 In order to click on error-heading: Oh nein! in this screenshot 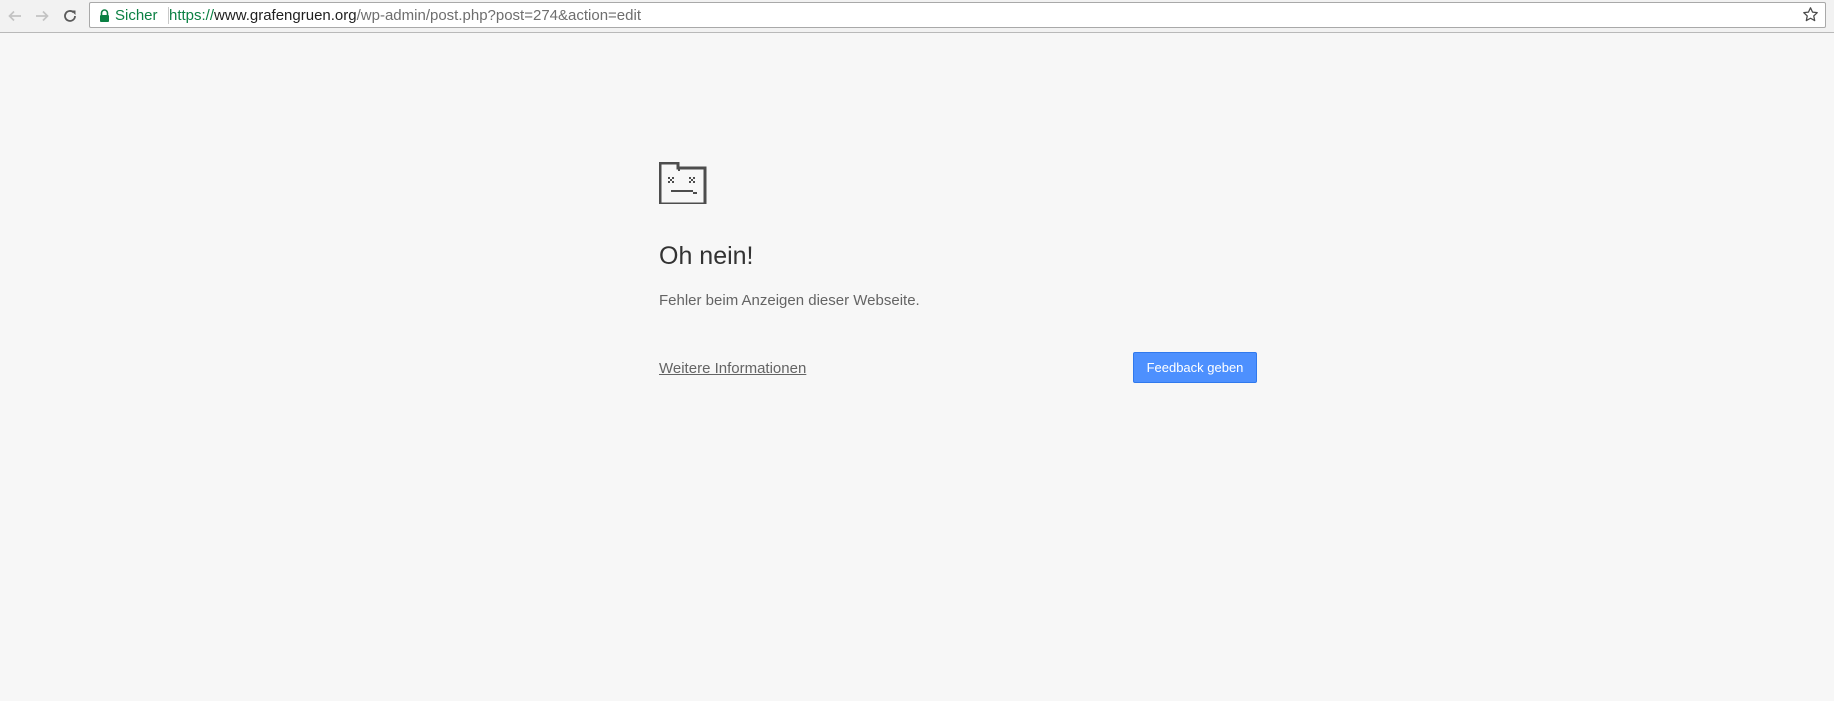, I will do `click(706, 256)`.